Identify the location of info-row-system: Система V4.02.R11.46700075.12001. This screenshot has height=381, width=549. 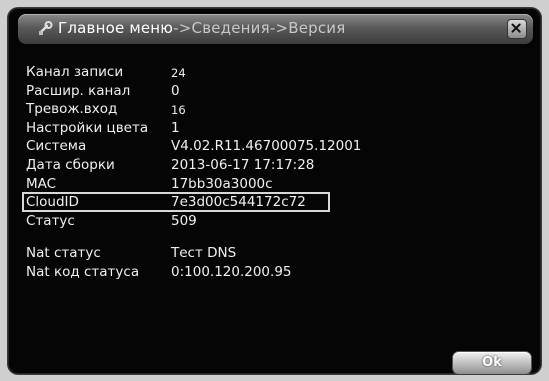
(276, 147).